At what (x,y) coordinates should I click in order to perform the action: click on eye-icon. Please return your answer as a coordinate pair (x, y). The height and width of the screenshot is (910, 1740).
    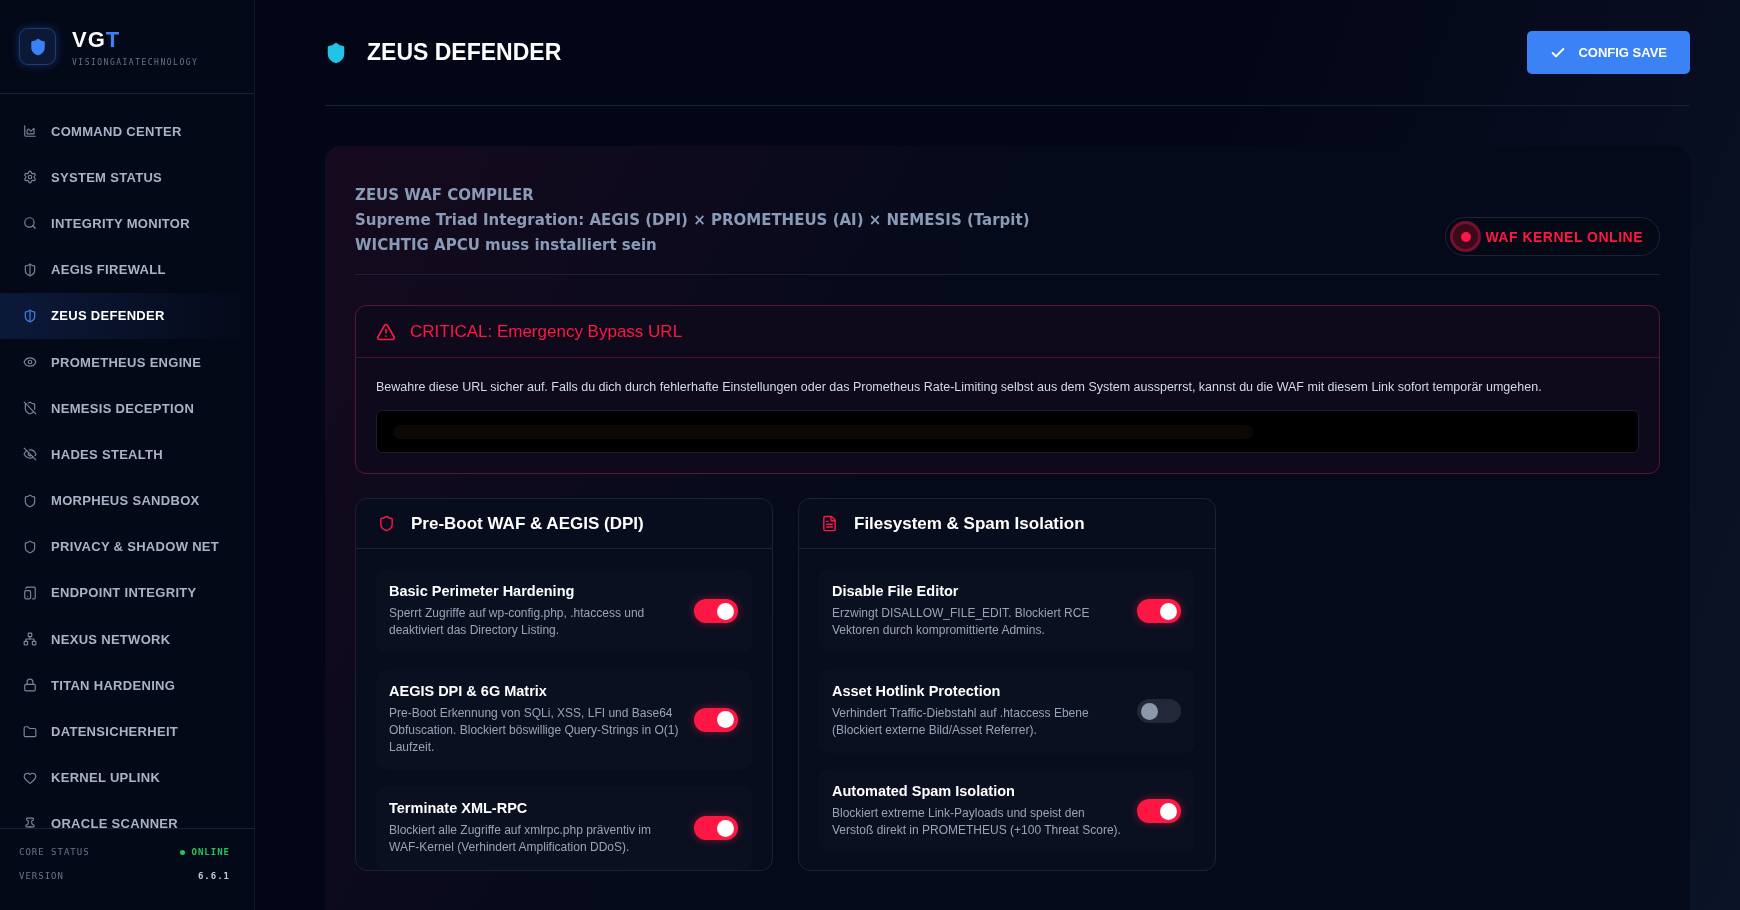
    Looking at the image, I should click on (30, 362).